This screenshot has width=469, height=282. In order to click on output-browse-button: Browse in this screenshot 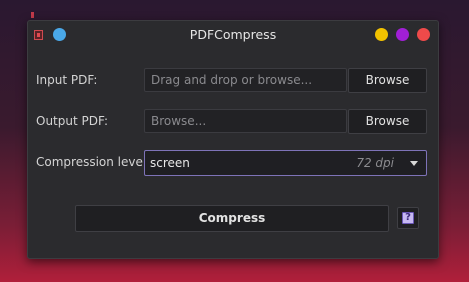, I will do `click(387, 121)`.